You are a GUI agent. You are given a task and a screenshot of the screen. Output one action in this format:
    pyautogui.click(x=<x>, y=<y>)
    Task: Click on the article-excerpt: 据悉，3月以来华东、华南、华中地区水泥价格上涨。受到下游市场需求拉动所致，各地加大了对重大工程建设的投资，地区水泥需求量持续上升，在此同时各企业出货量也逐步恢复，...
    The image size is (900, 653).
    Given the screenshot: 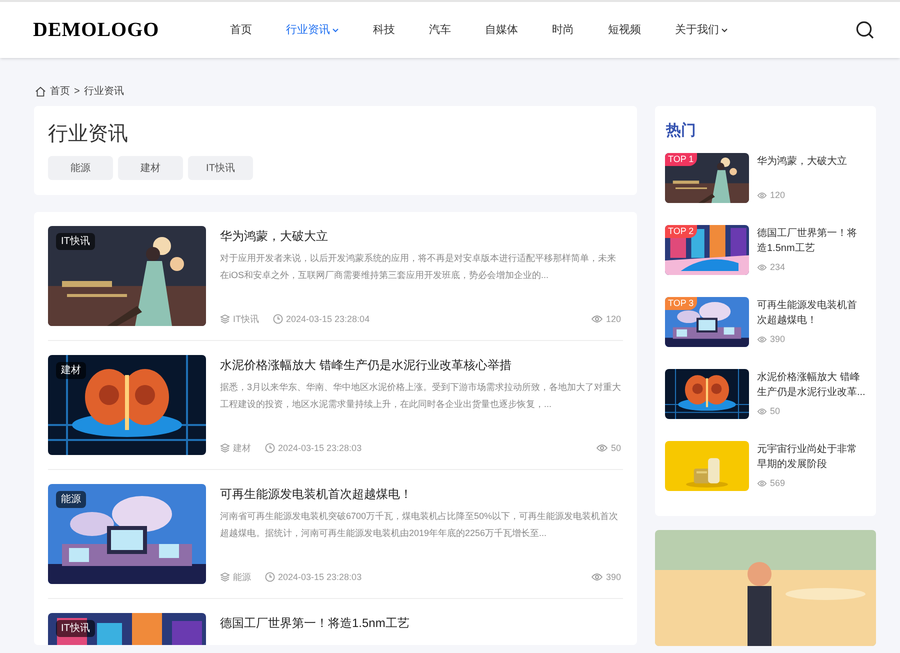 What is the action you would take?
    pyautogui.click(x=420, y=396)
    